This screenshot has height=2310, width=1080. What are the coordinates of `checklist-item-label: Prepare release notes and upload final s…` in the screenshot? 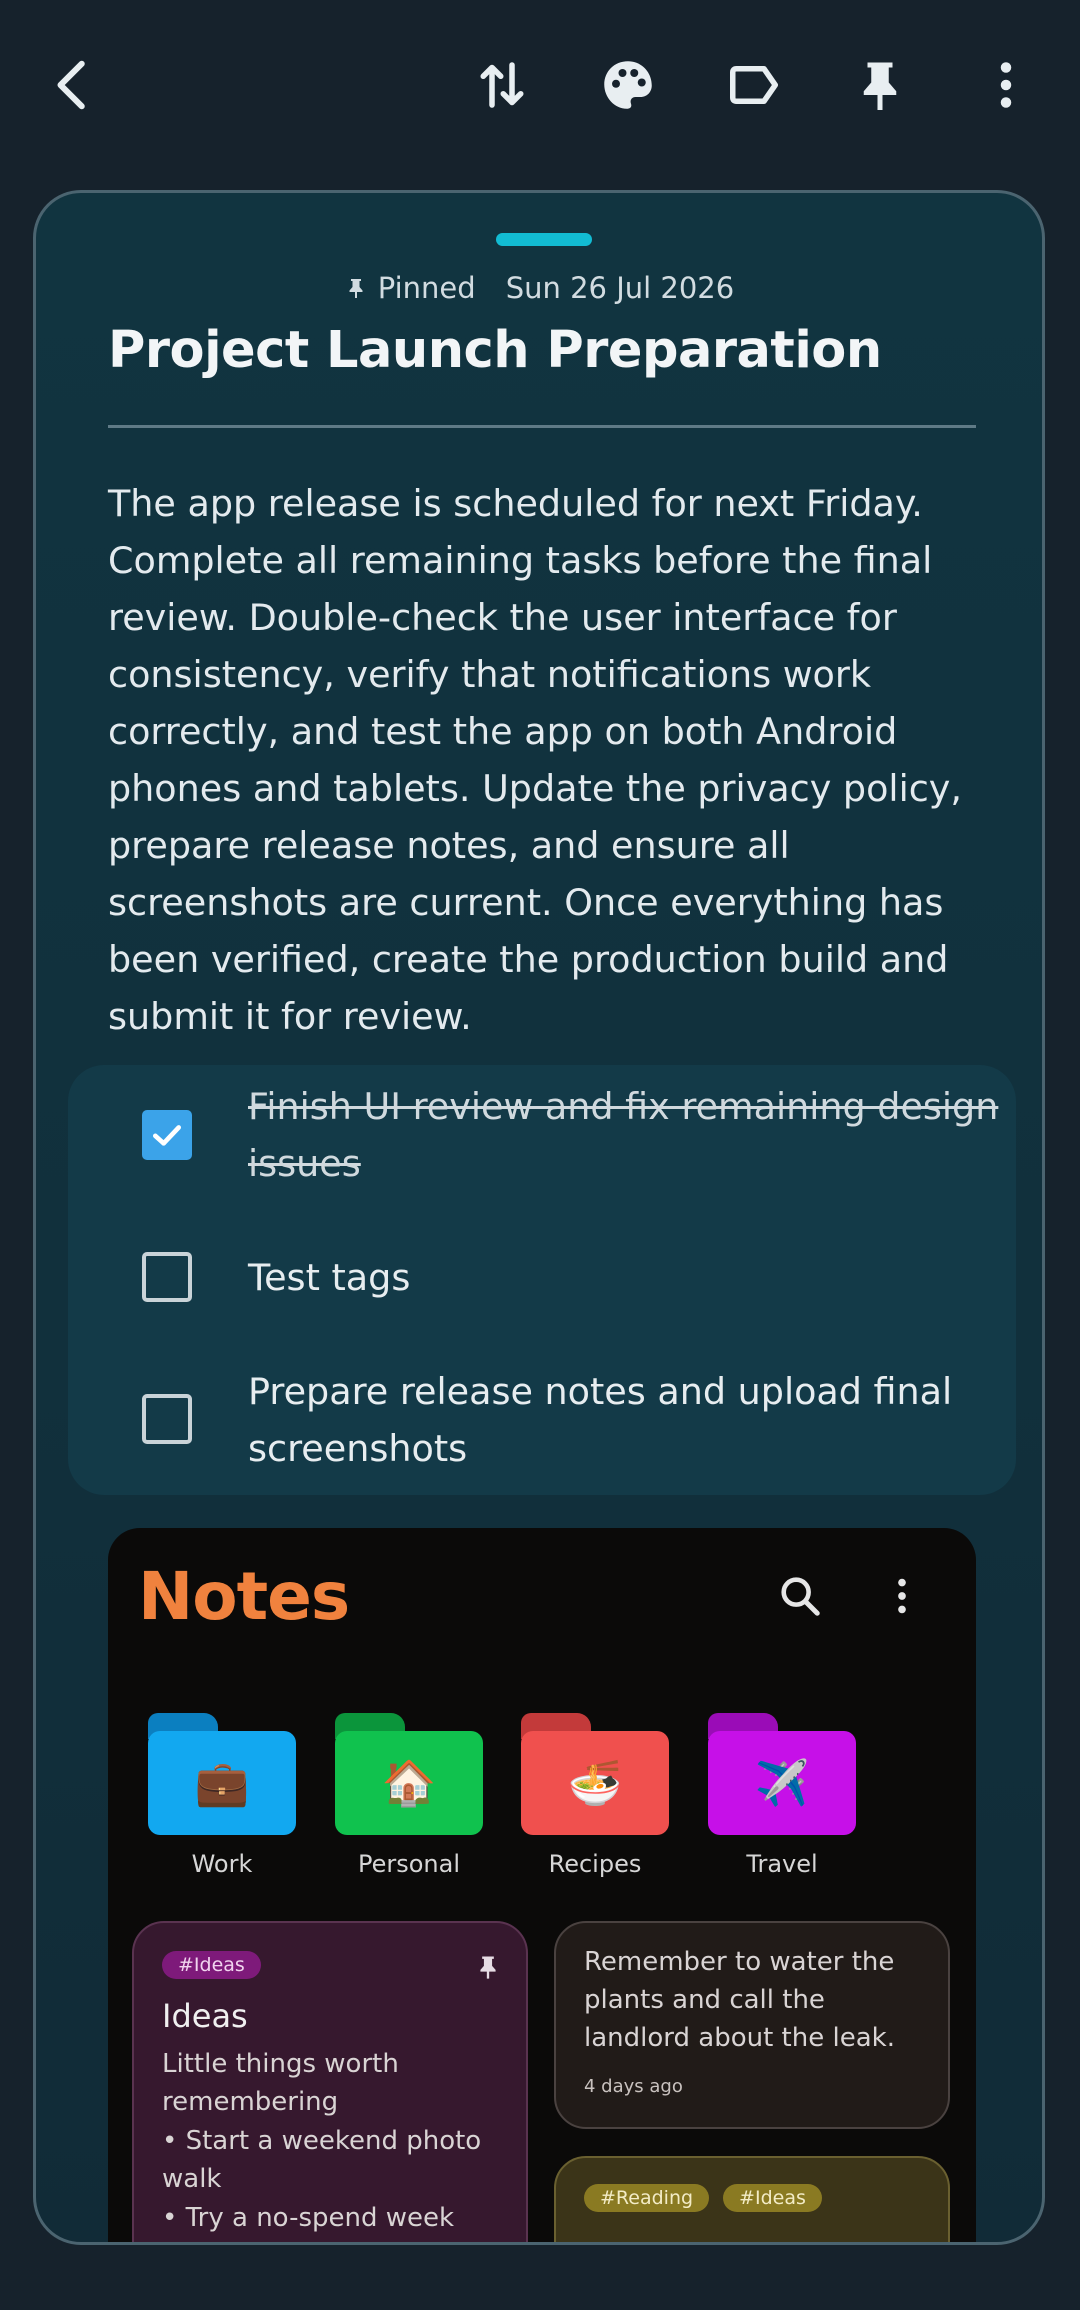 It's located at (600, 1420).